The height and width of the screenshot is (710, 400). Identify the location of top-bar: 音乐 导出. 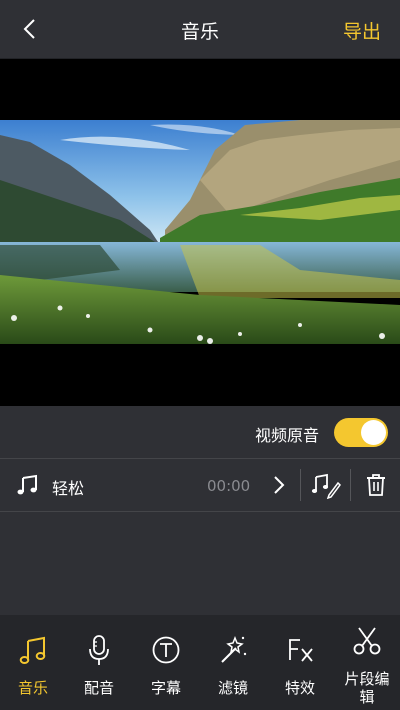
(200, 29).